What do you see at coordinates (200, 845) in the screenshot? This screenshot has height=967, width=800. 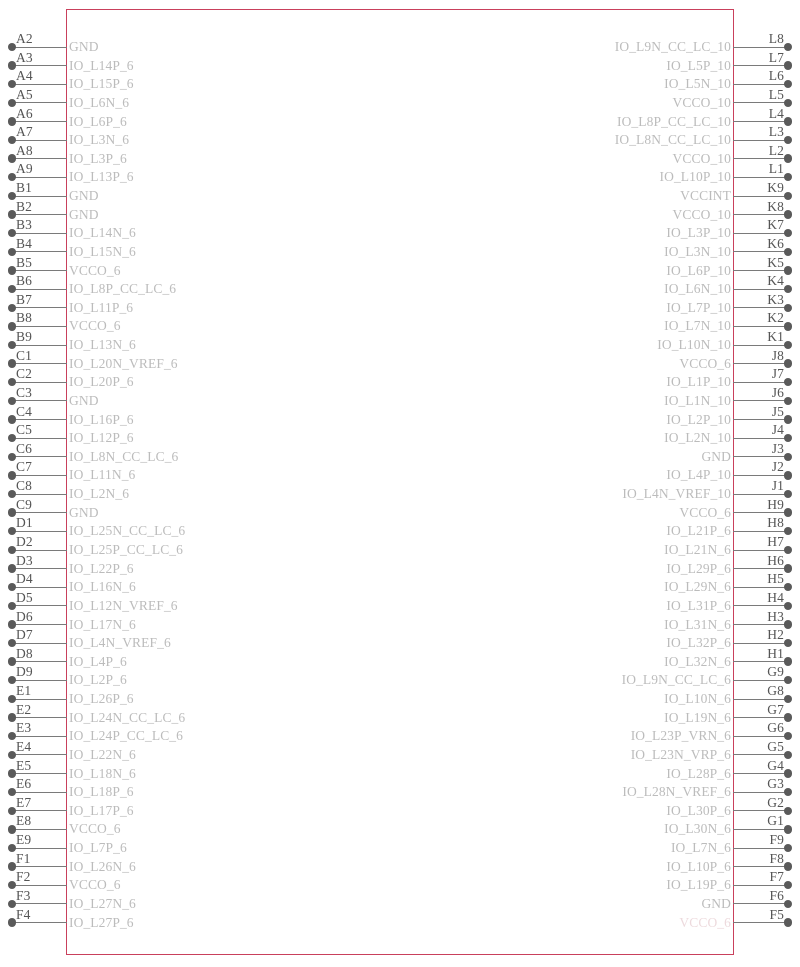 I see `pin-row: E9 IO_L7P_6` at bounding box center [200, 845].